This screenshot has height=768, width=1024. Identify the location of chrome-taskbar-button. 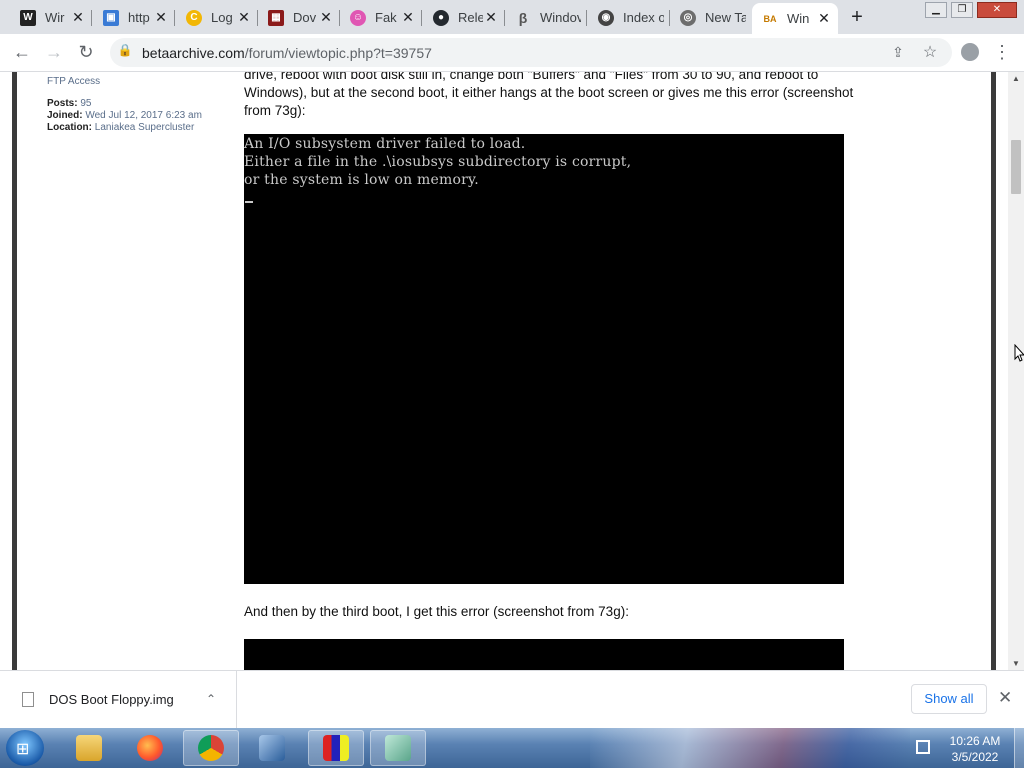
(211, 748).